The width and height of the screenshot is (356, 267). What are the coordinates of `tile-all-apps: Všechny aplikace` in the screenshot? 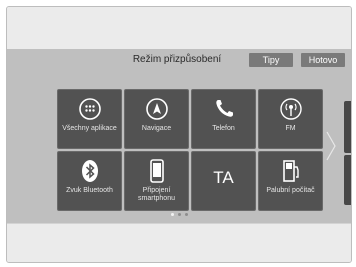 It's located at (89, 119).